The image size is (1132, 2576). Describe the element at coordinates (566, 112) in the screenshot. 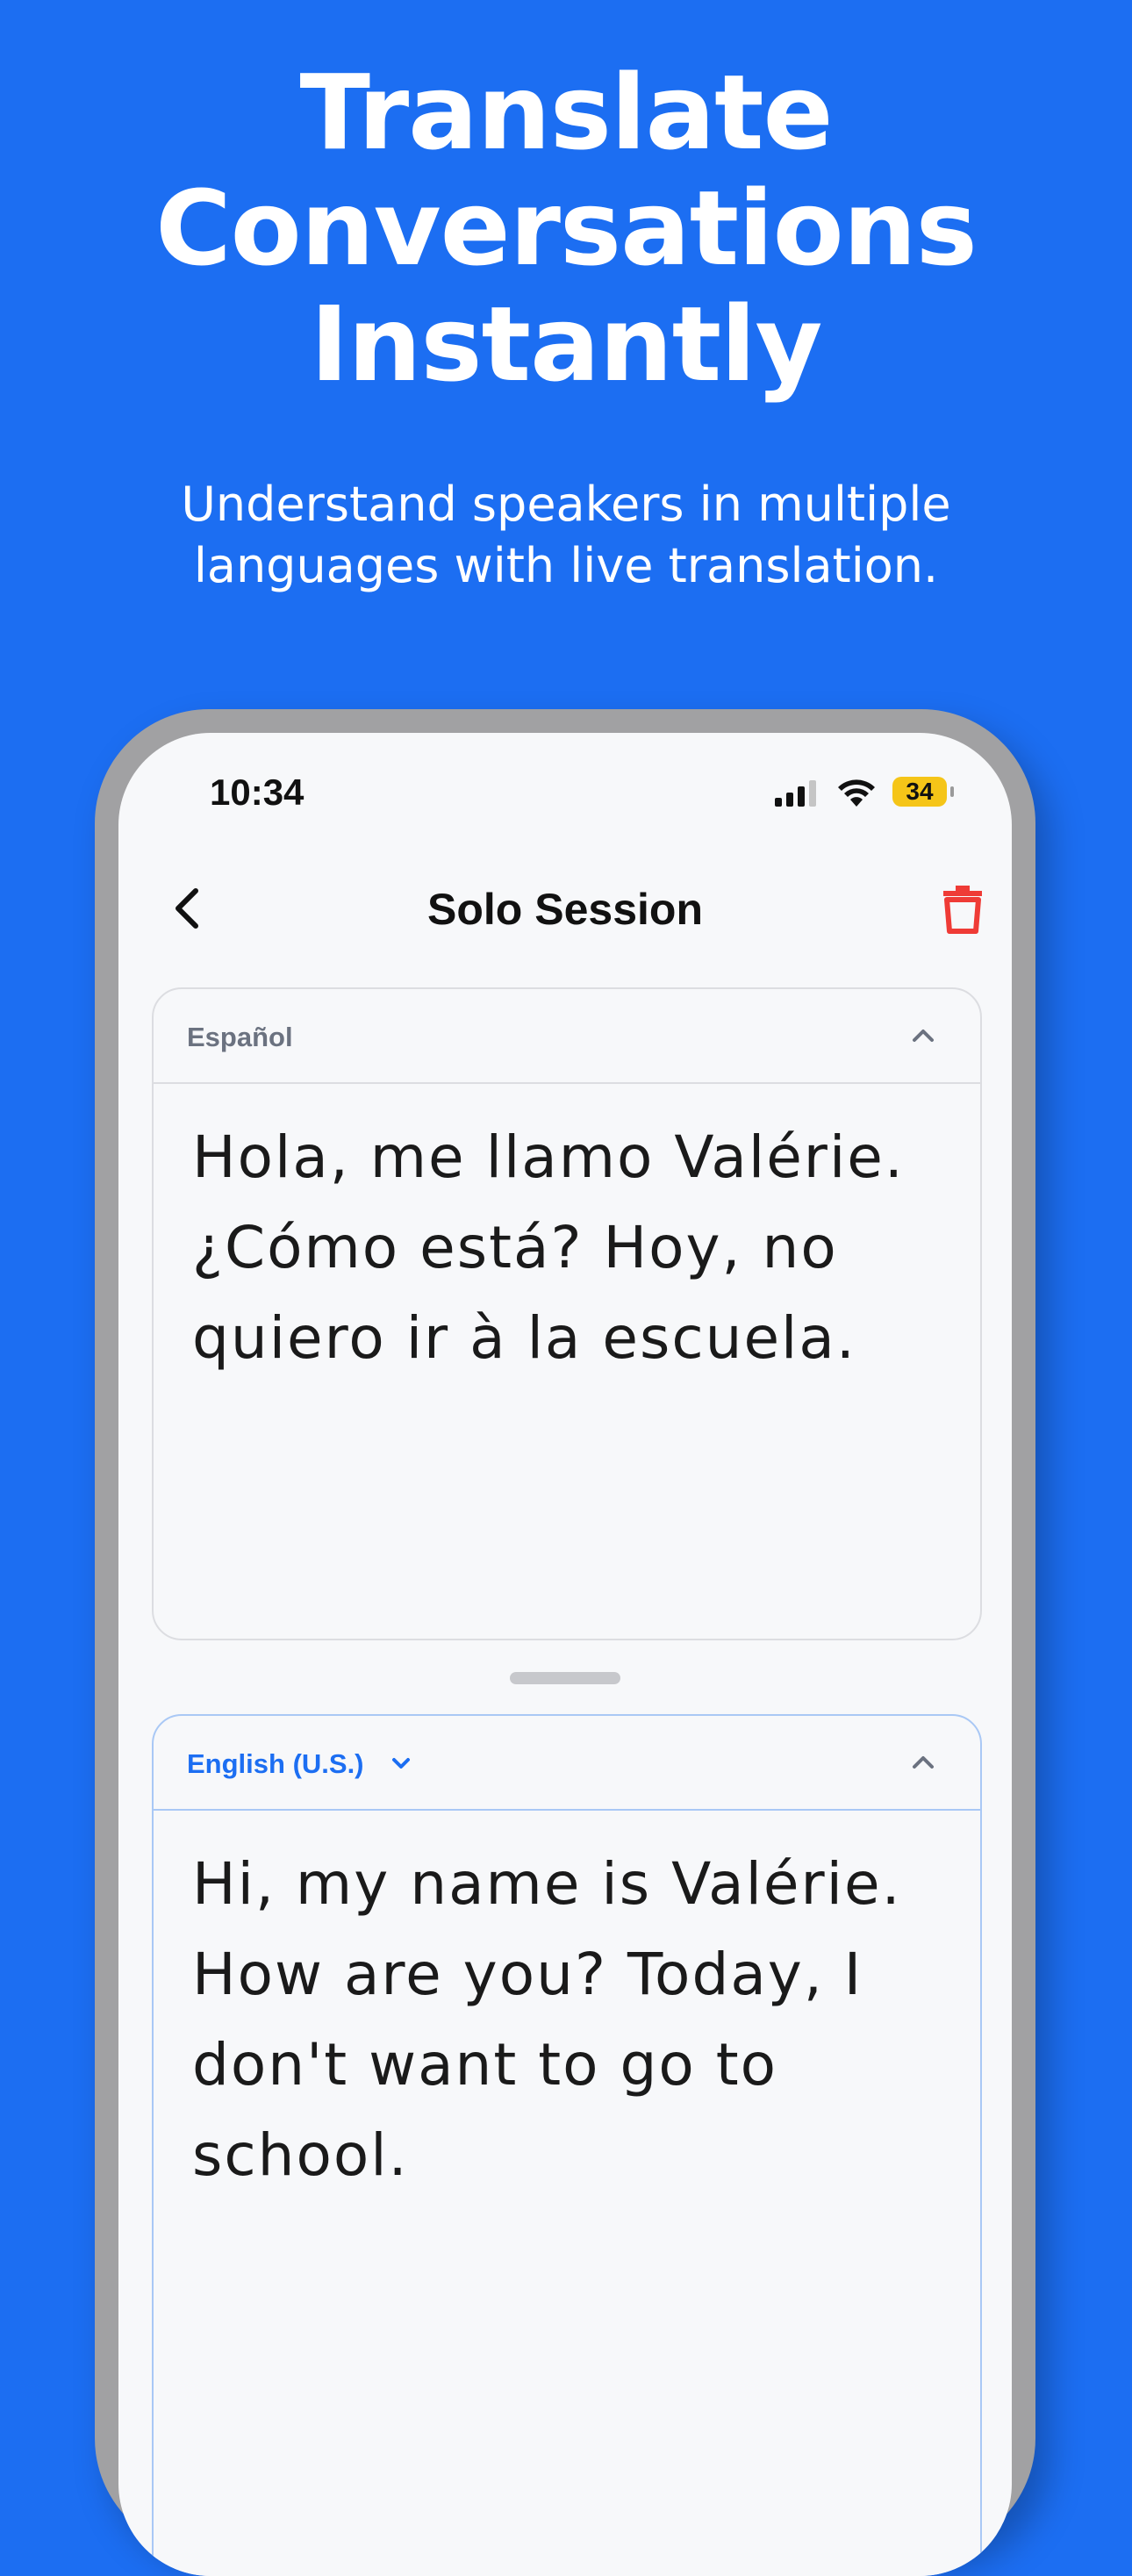

I see `hero-title-line: Translate` at that location.